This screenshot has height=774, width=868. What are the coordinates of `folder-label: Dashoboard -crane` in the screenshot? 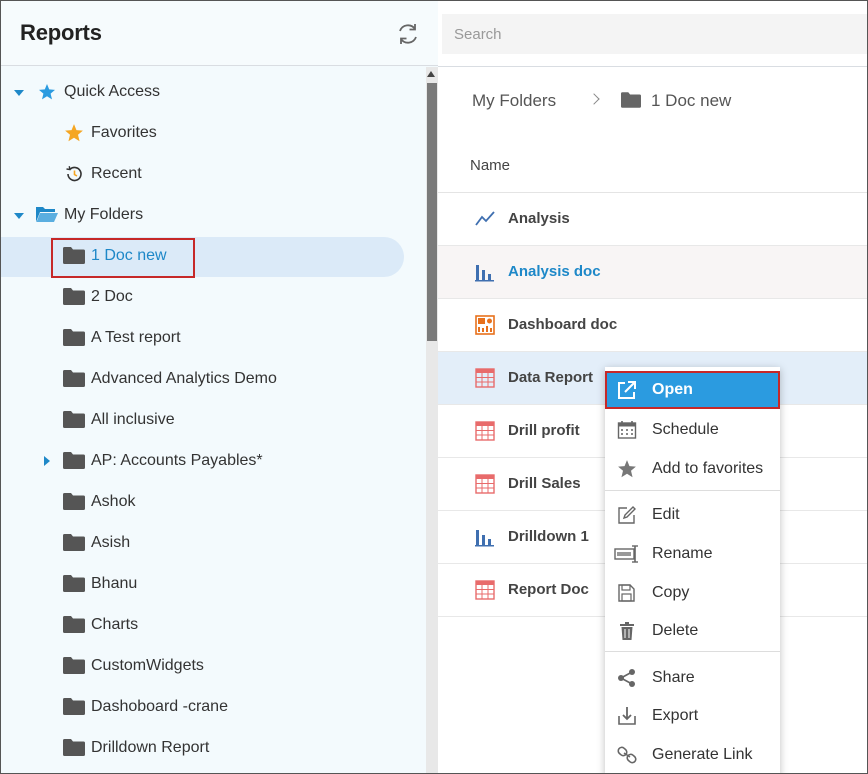 It's located at (159, 706).